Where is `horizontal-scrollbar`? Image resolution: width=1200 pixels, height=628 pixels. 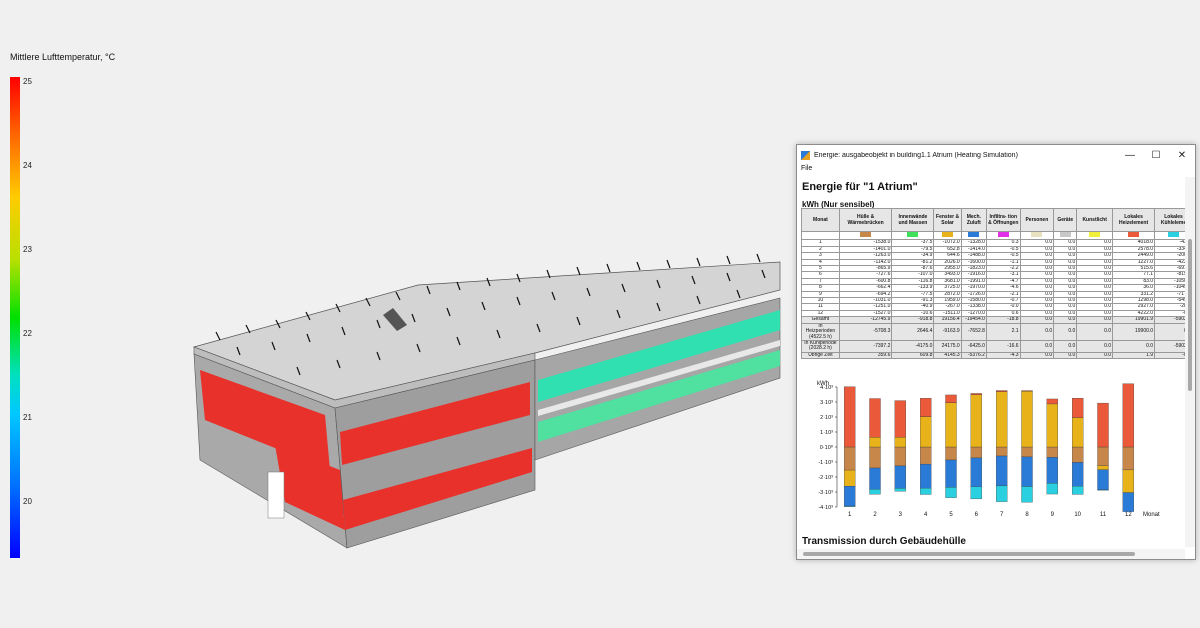
horizontal-scrollbar is located at coordinates (991, 554).